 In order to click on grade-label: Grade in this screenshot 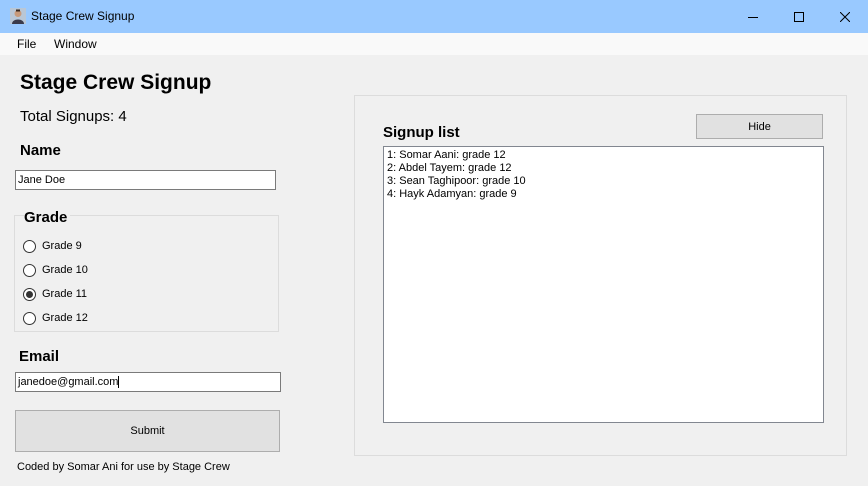, I will do `click(47, 217)`.